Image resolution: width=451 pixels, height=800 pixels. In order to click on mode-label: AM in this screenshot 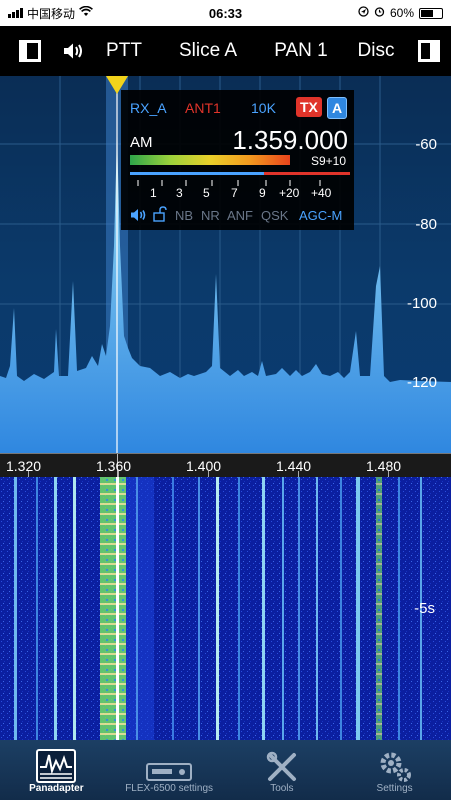, I will do `click(141, 142)`.